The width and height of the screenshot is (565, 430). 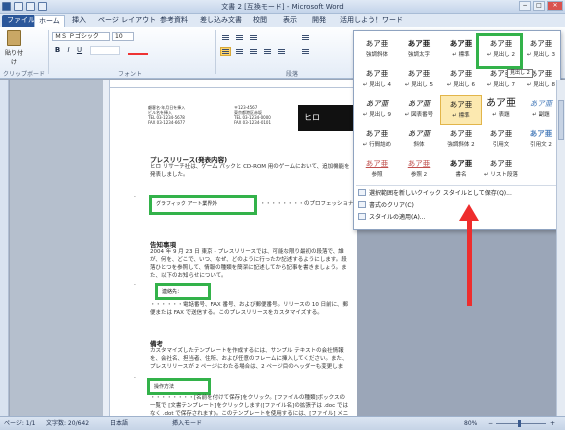 I want to click on style-name: ↵ 見出し 9, so click(x=377, y=115).